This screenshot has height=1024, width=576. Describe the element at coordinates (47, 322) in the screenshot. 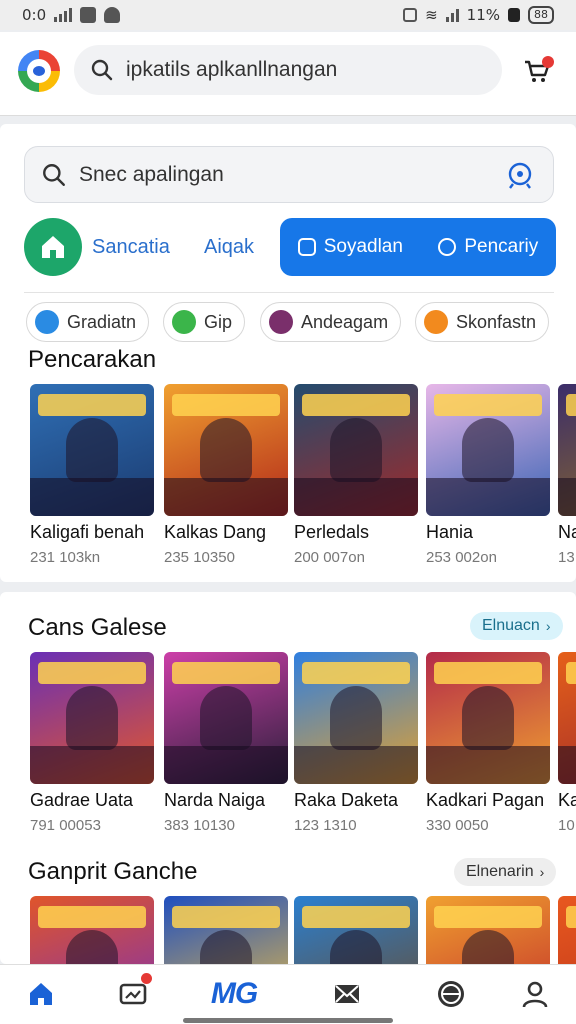

I see `chip-gradiatn-icon` at that location.